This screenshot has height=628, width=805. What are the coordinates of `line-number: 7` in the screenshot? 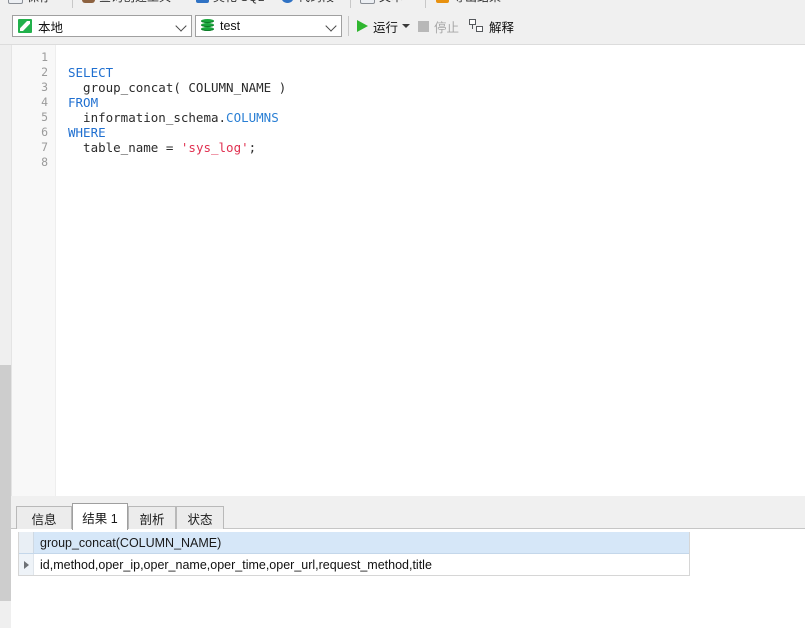 It's located at (44, 147).